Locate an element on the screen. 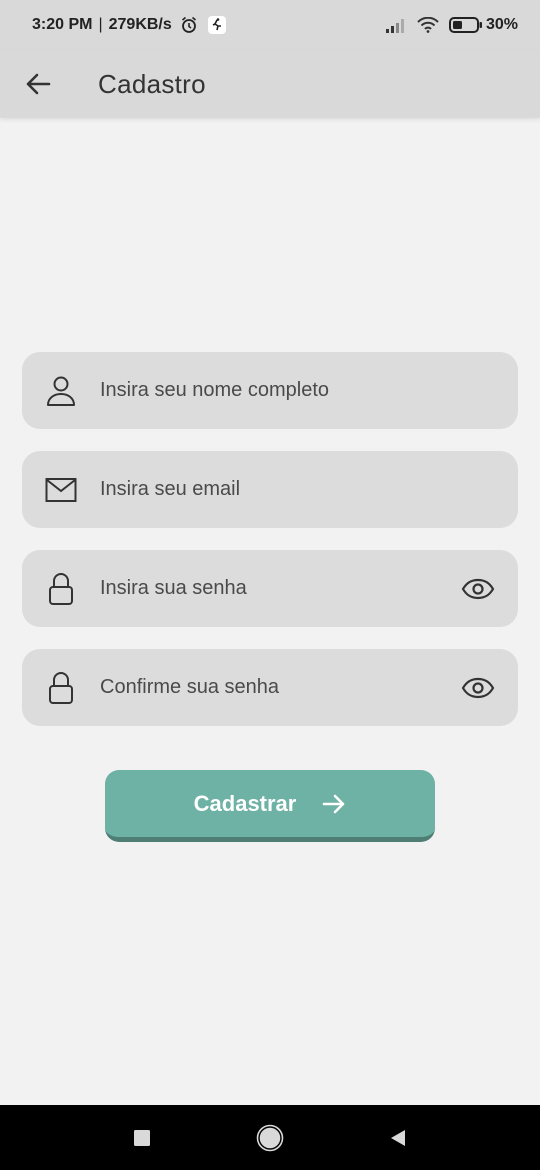 The image size is (540, 1170). runner-icon is located at coordinates (216, 25).